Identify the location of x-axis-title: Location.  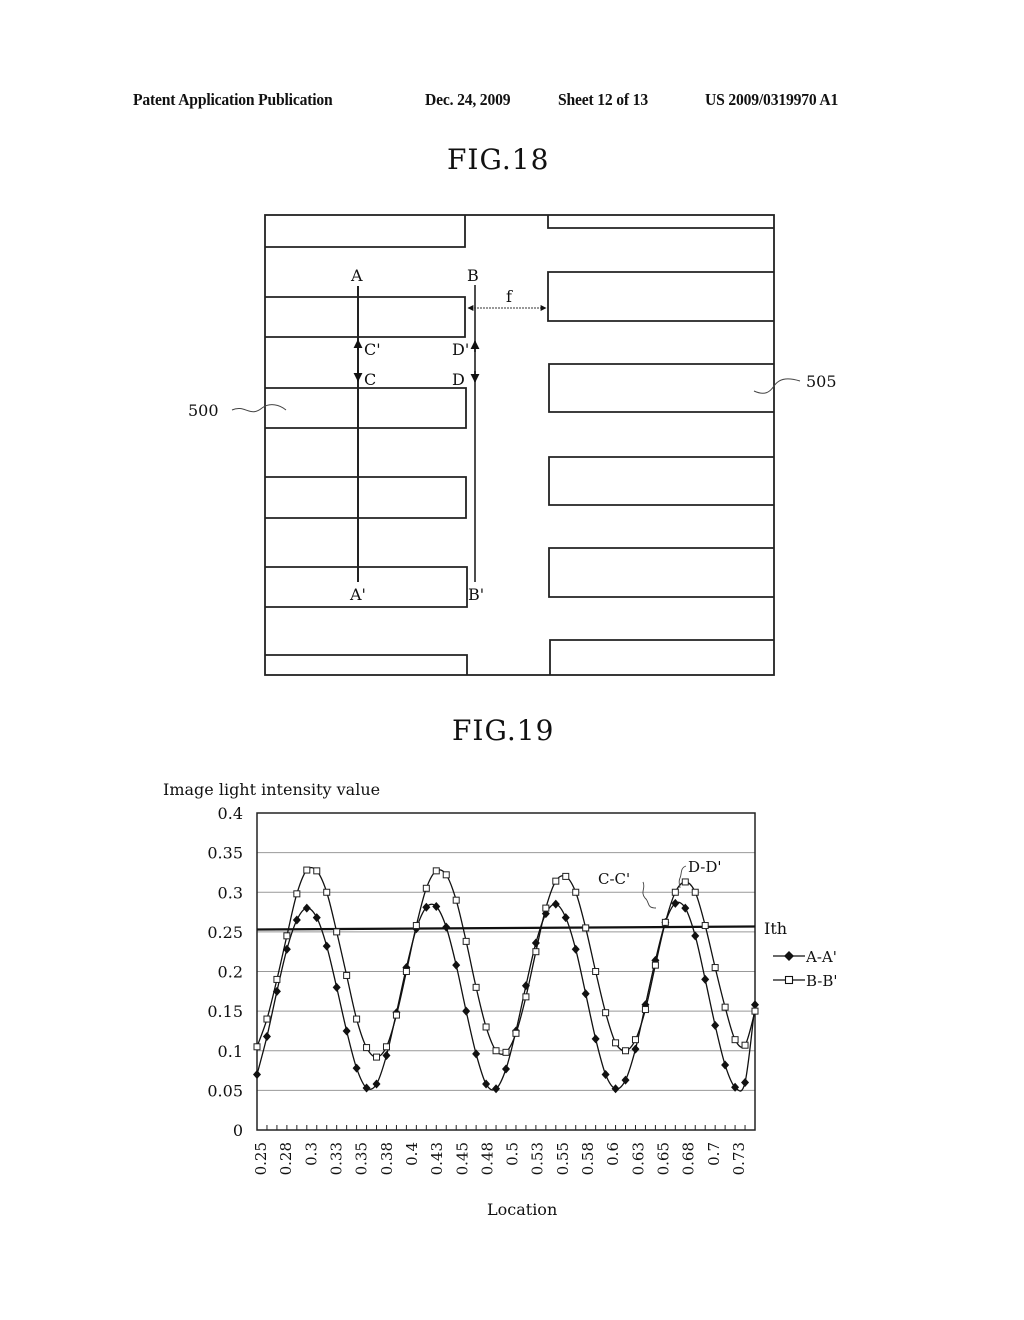
(522, 1209).